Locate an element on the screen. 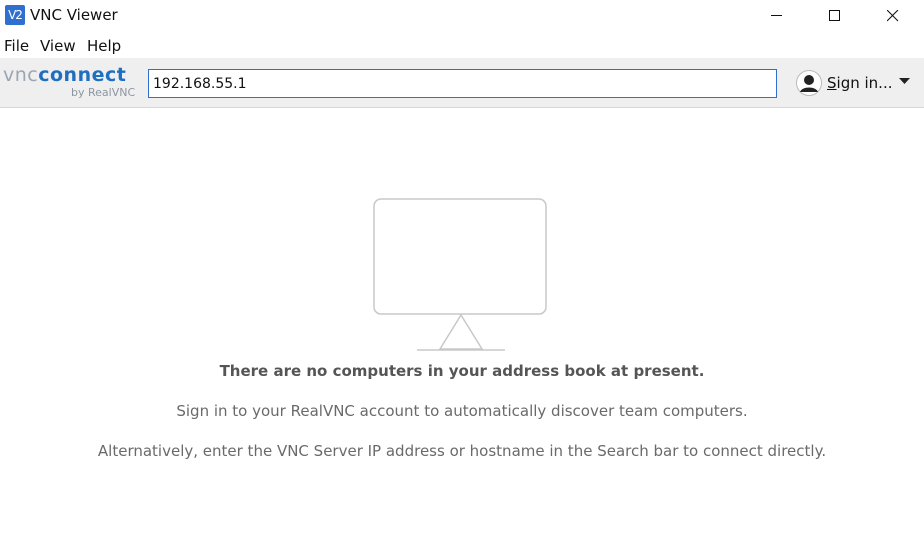  logo-vnc-text: vnc is located at coordinates (21, 75).